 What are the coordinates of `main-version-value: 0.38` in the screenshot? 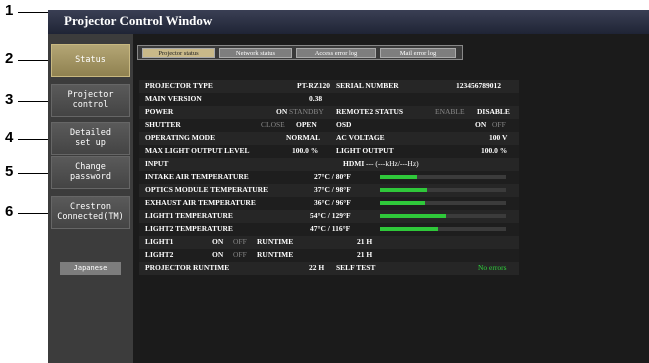 It's located at (316, 98).